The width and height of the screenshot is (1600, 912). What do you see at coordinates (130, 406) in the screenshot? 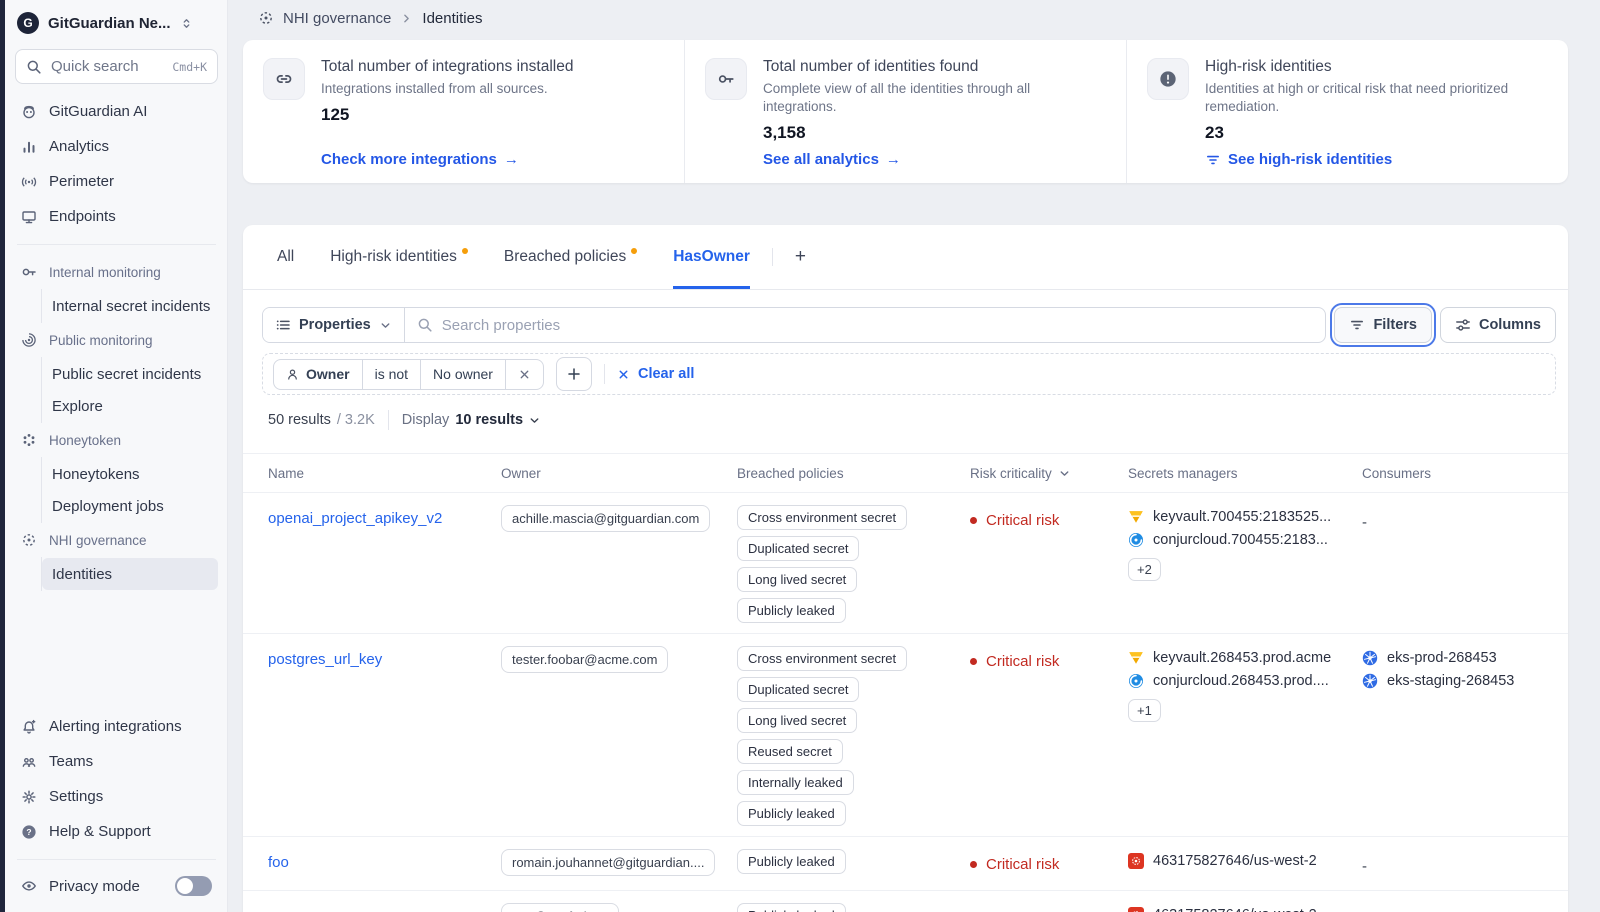
I see `sidebar-item-explore: Explore` at bounding box center [130, 406].